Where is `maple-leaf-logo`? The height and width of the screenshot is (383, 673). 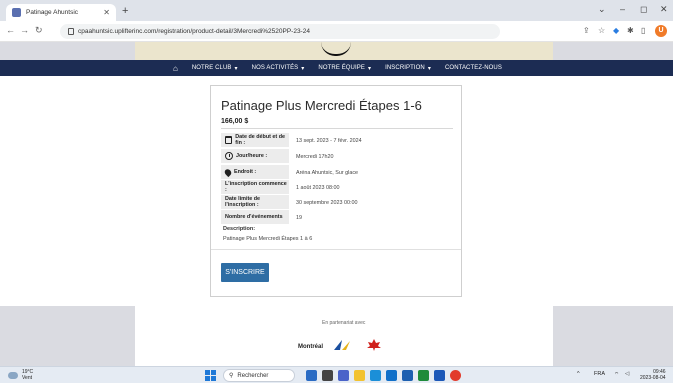
maple-leaf-logo is located at coordinates (374, 345).